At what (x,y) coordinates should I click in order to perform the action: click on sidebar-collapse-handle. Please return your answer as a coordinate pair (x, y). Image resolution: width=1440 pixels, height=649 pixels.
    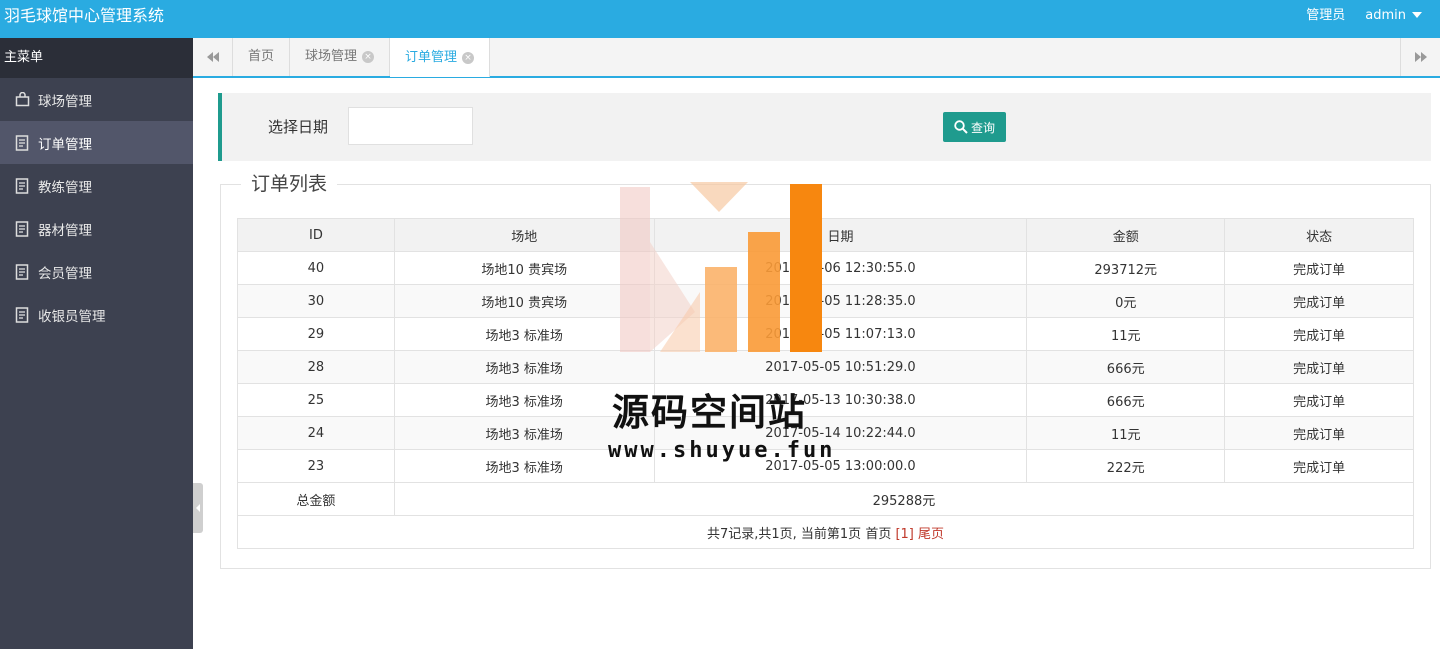
    Looking at the image, I should click on (198, 508).